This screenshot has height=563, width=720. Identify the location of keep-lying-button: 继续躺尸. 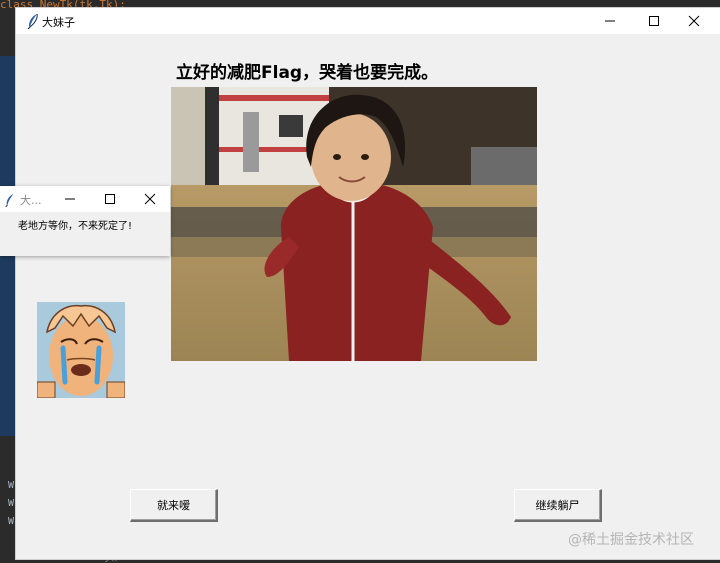
(558, 505).